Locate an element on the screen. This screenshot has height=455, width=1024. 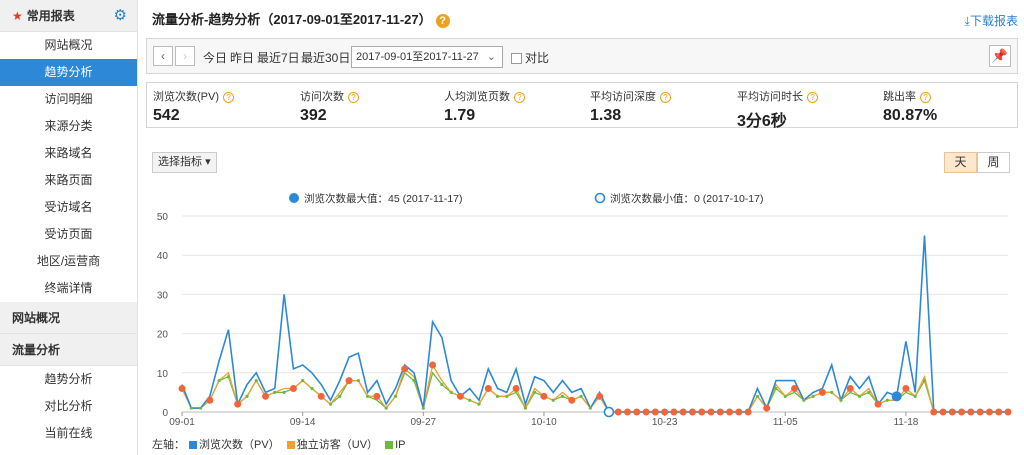
x-tick-label: 11-05 is located at coordinates (785, 422).